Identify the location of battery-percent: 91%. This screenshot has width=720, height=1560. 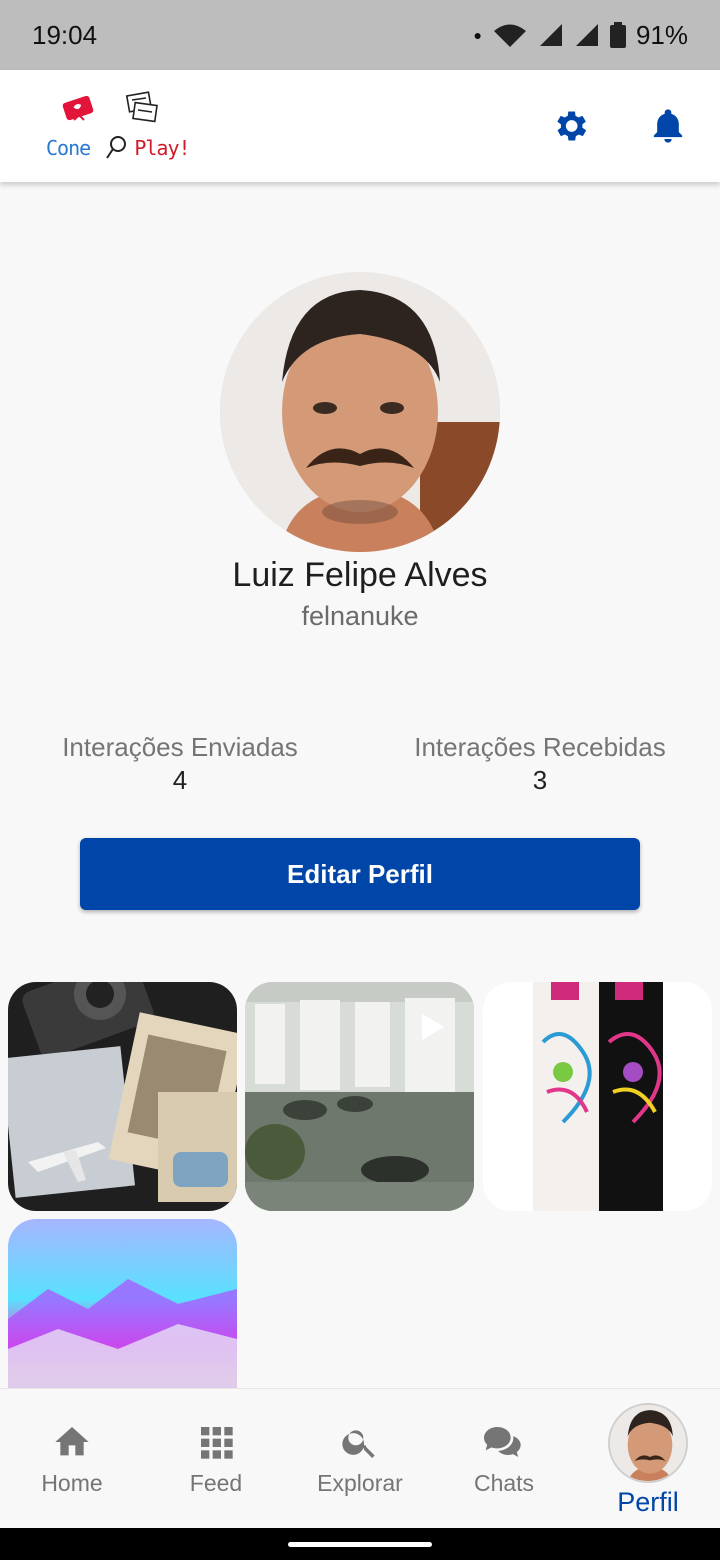
(661, 34).